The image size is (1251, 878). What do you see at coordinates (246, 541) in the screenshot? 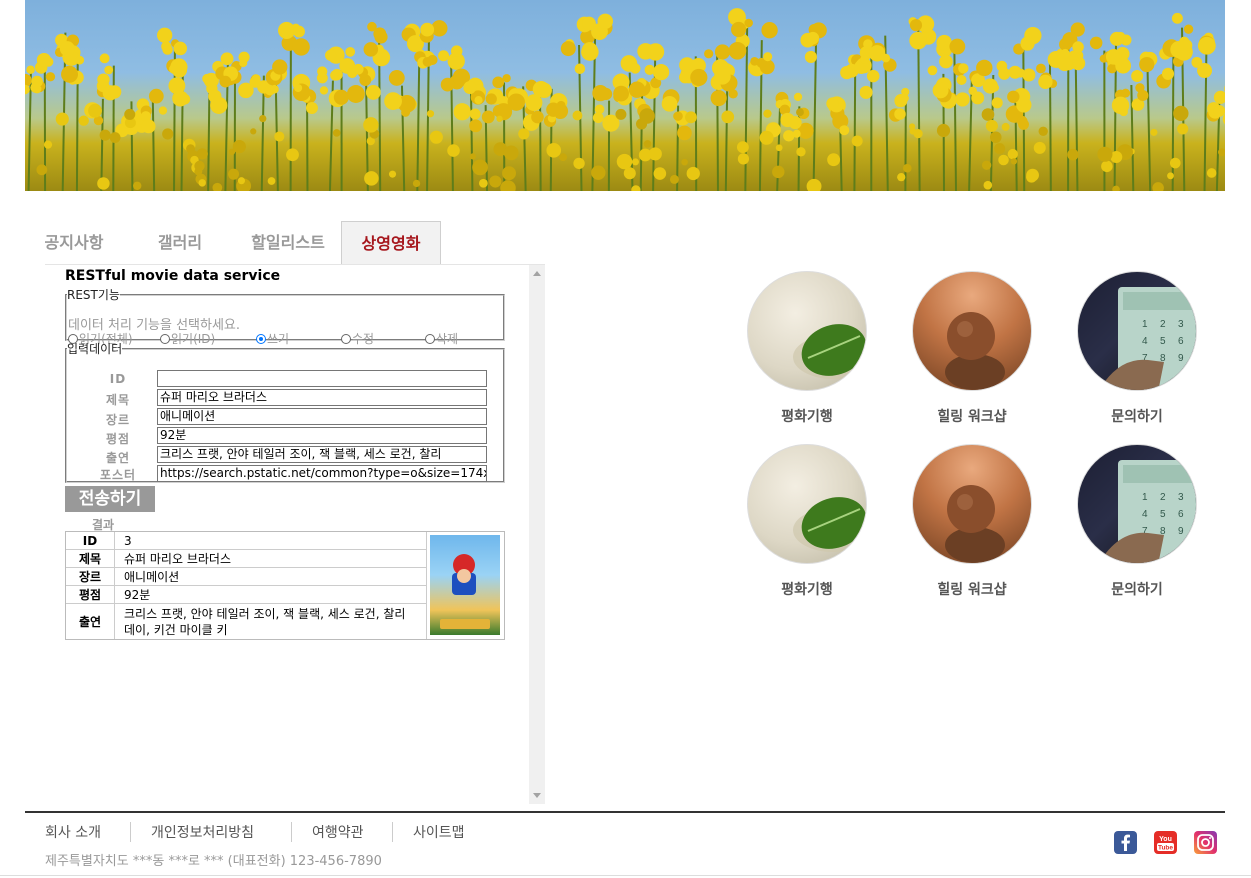
I see `table-row: ID 3` at bounding box center [246, 541].